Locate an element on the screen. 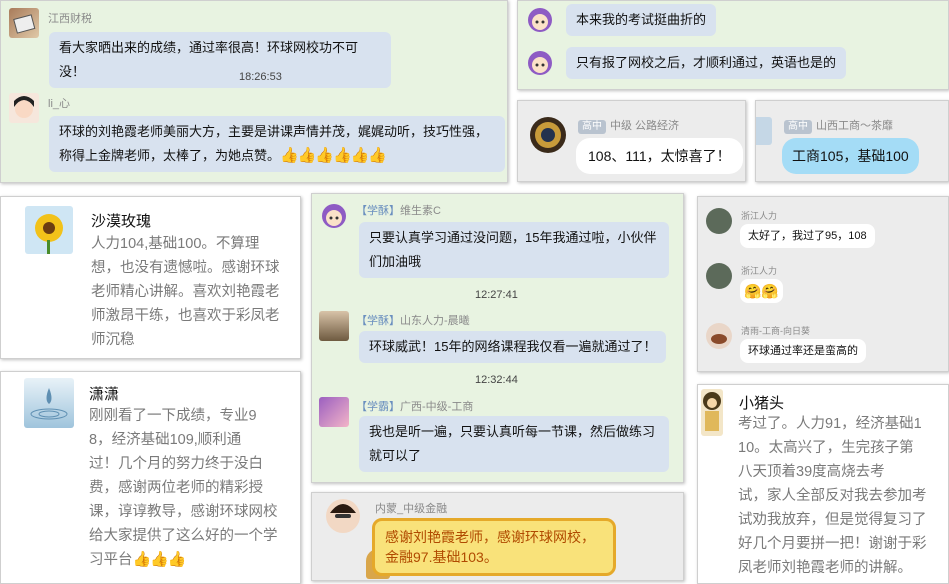 The image size is (949, 584). chat-message: 工商105，基础100 is located at coordinates (850, 156).